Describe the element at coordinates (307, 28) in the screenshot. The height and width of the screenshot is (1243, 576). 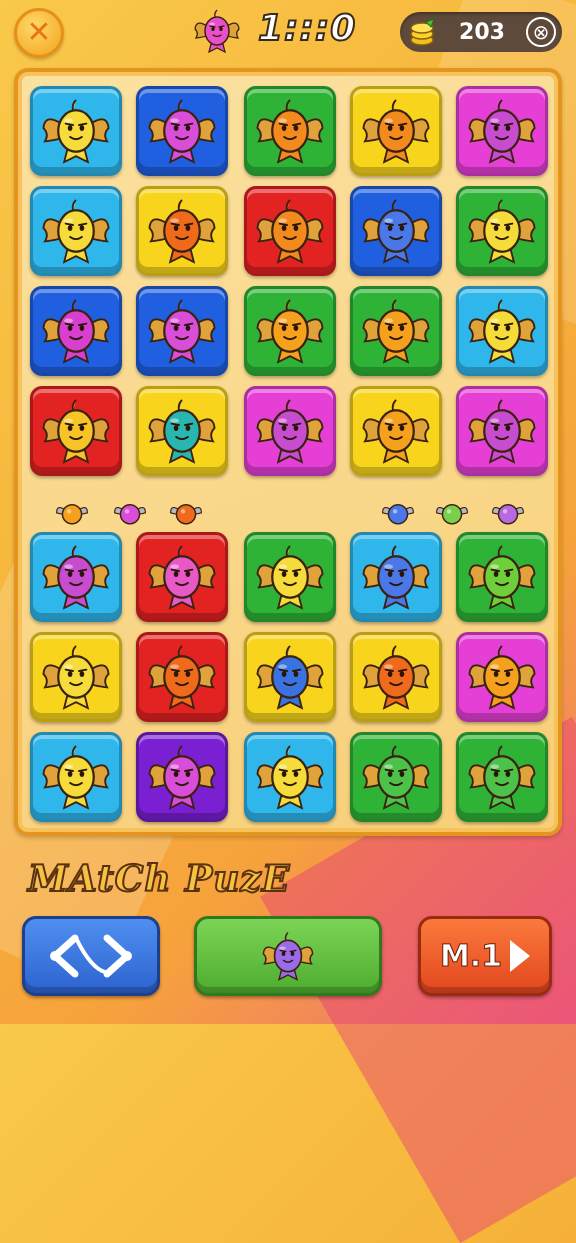
I see `score-display: 1:::0` at that location.